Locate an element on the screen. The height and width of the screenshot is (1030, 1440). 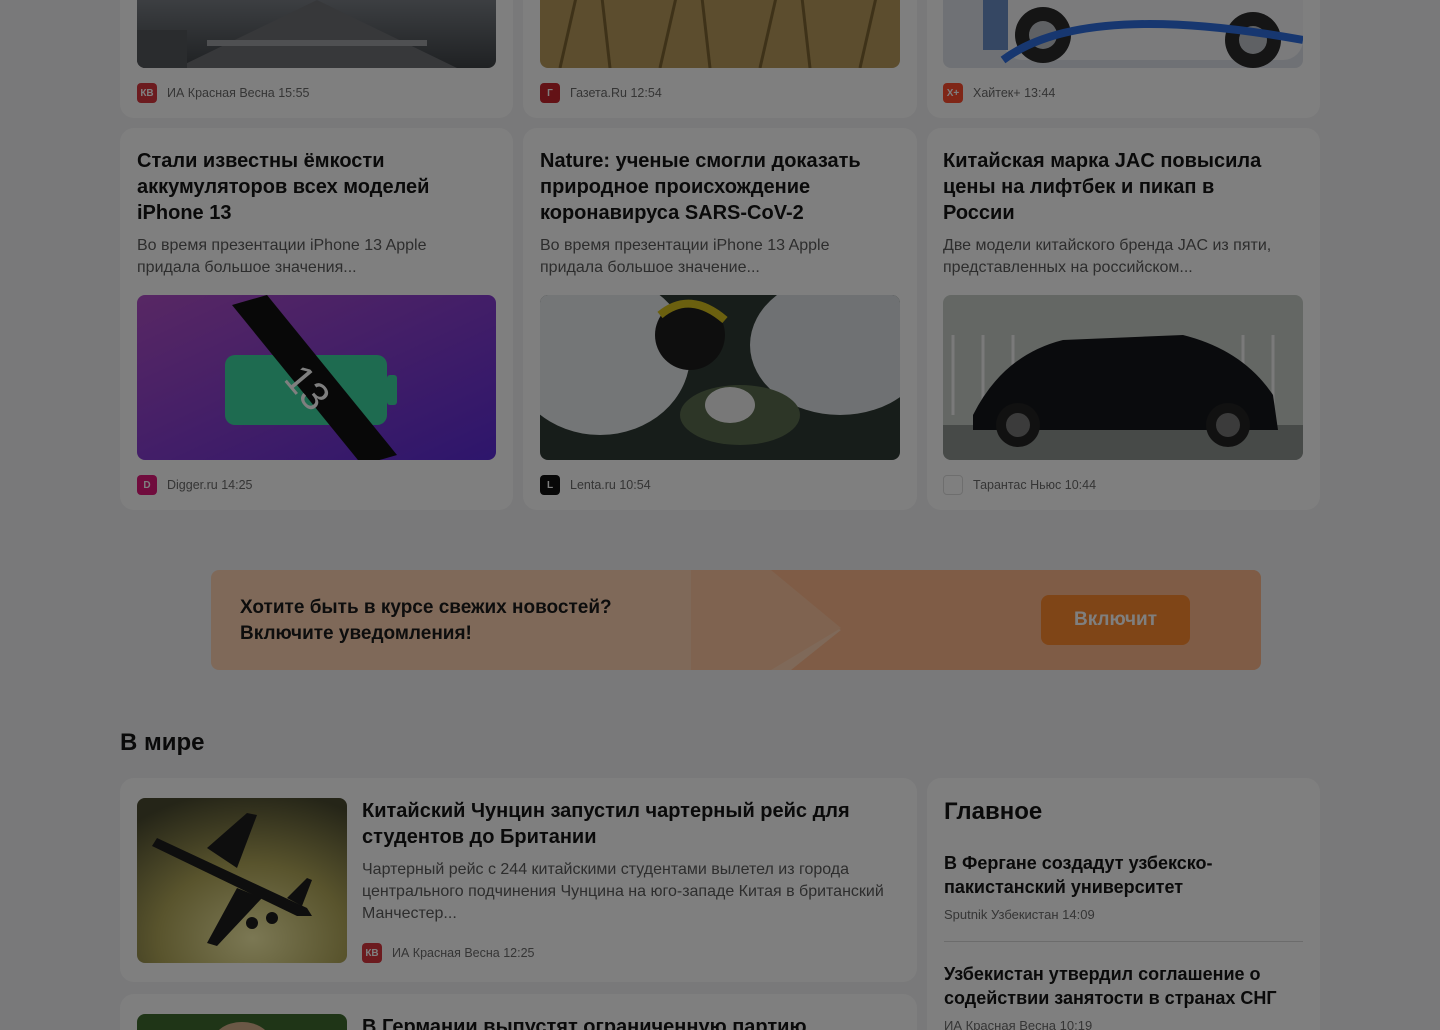
news-image: 13 is located at coordinates (316, 377).